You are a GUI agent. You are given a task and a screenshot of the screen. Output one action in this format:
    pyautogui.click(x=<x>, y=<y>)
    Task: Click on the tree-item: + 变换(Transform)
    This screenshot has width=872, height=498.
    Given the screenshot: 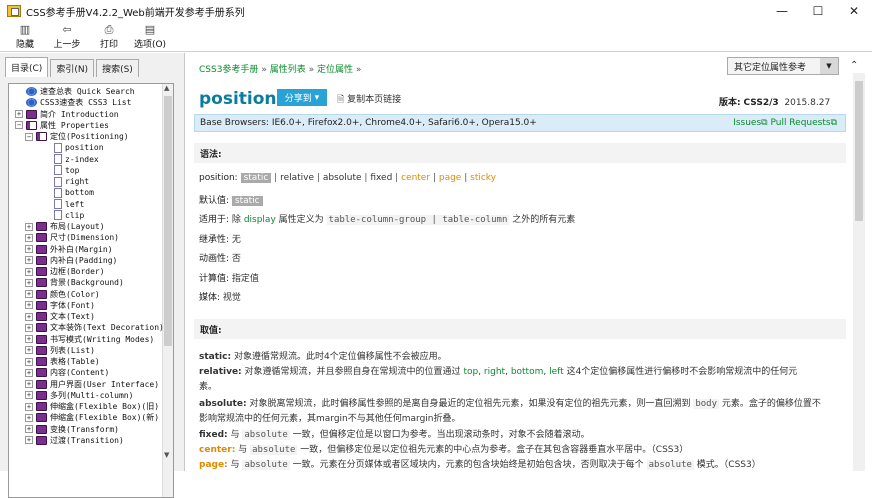 What is the action you would take?
    pyautogui.click(x=72, y=429)
    